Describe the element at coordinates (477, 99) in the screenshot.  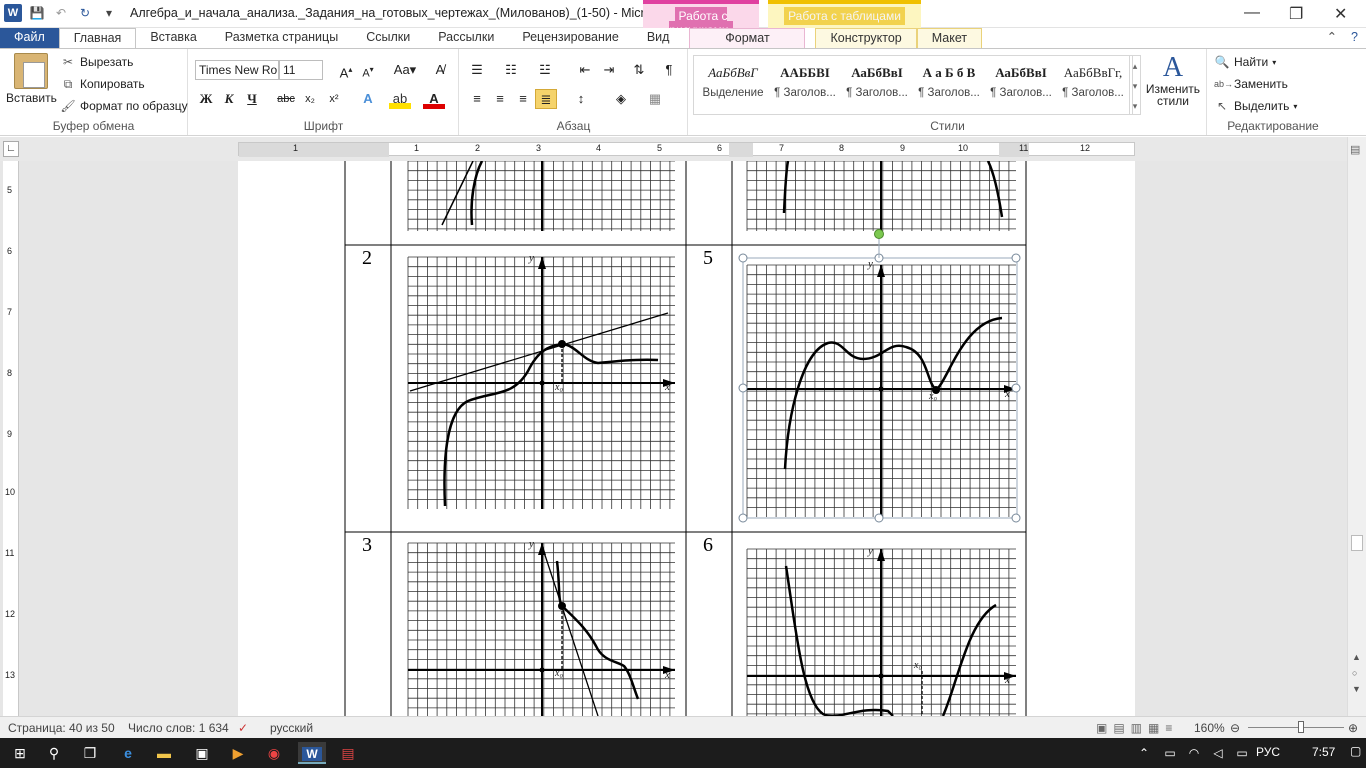
I see `align-left-icon: ≡` at that location.